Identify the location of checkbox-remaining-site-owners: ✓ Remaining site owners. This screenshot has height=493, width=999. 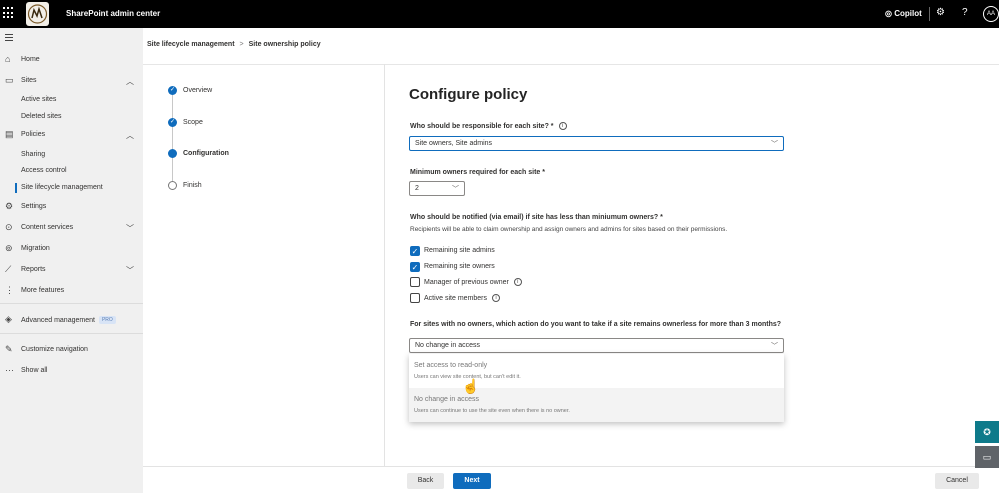
(510, 267).